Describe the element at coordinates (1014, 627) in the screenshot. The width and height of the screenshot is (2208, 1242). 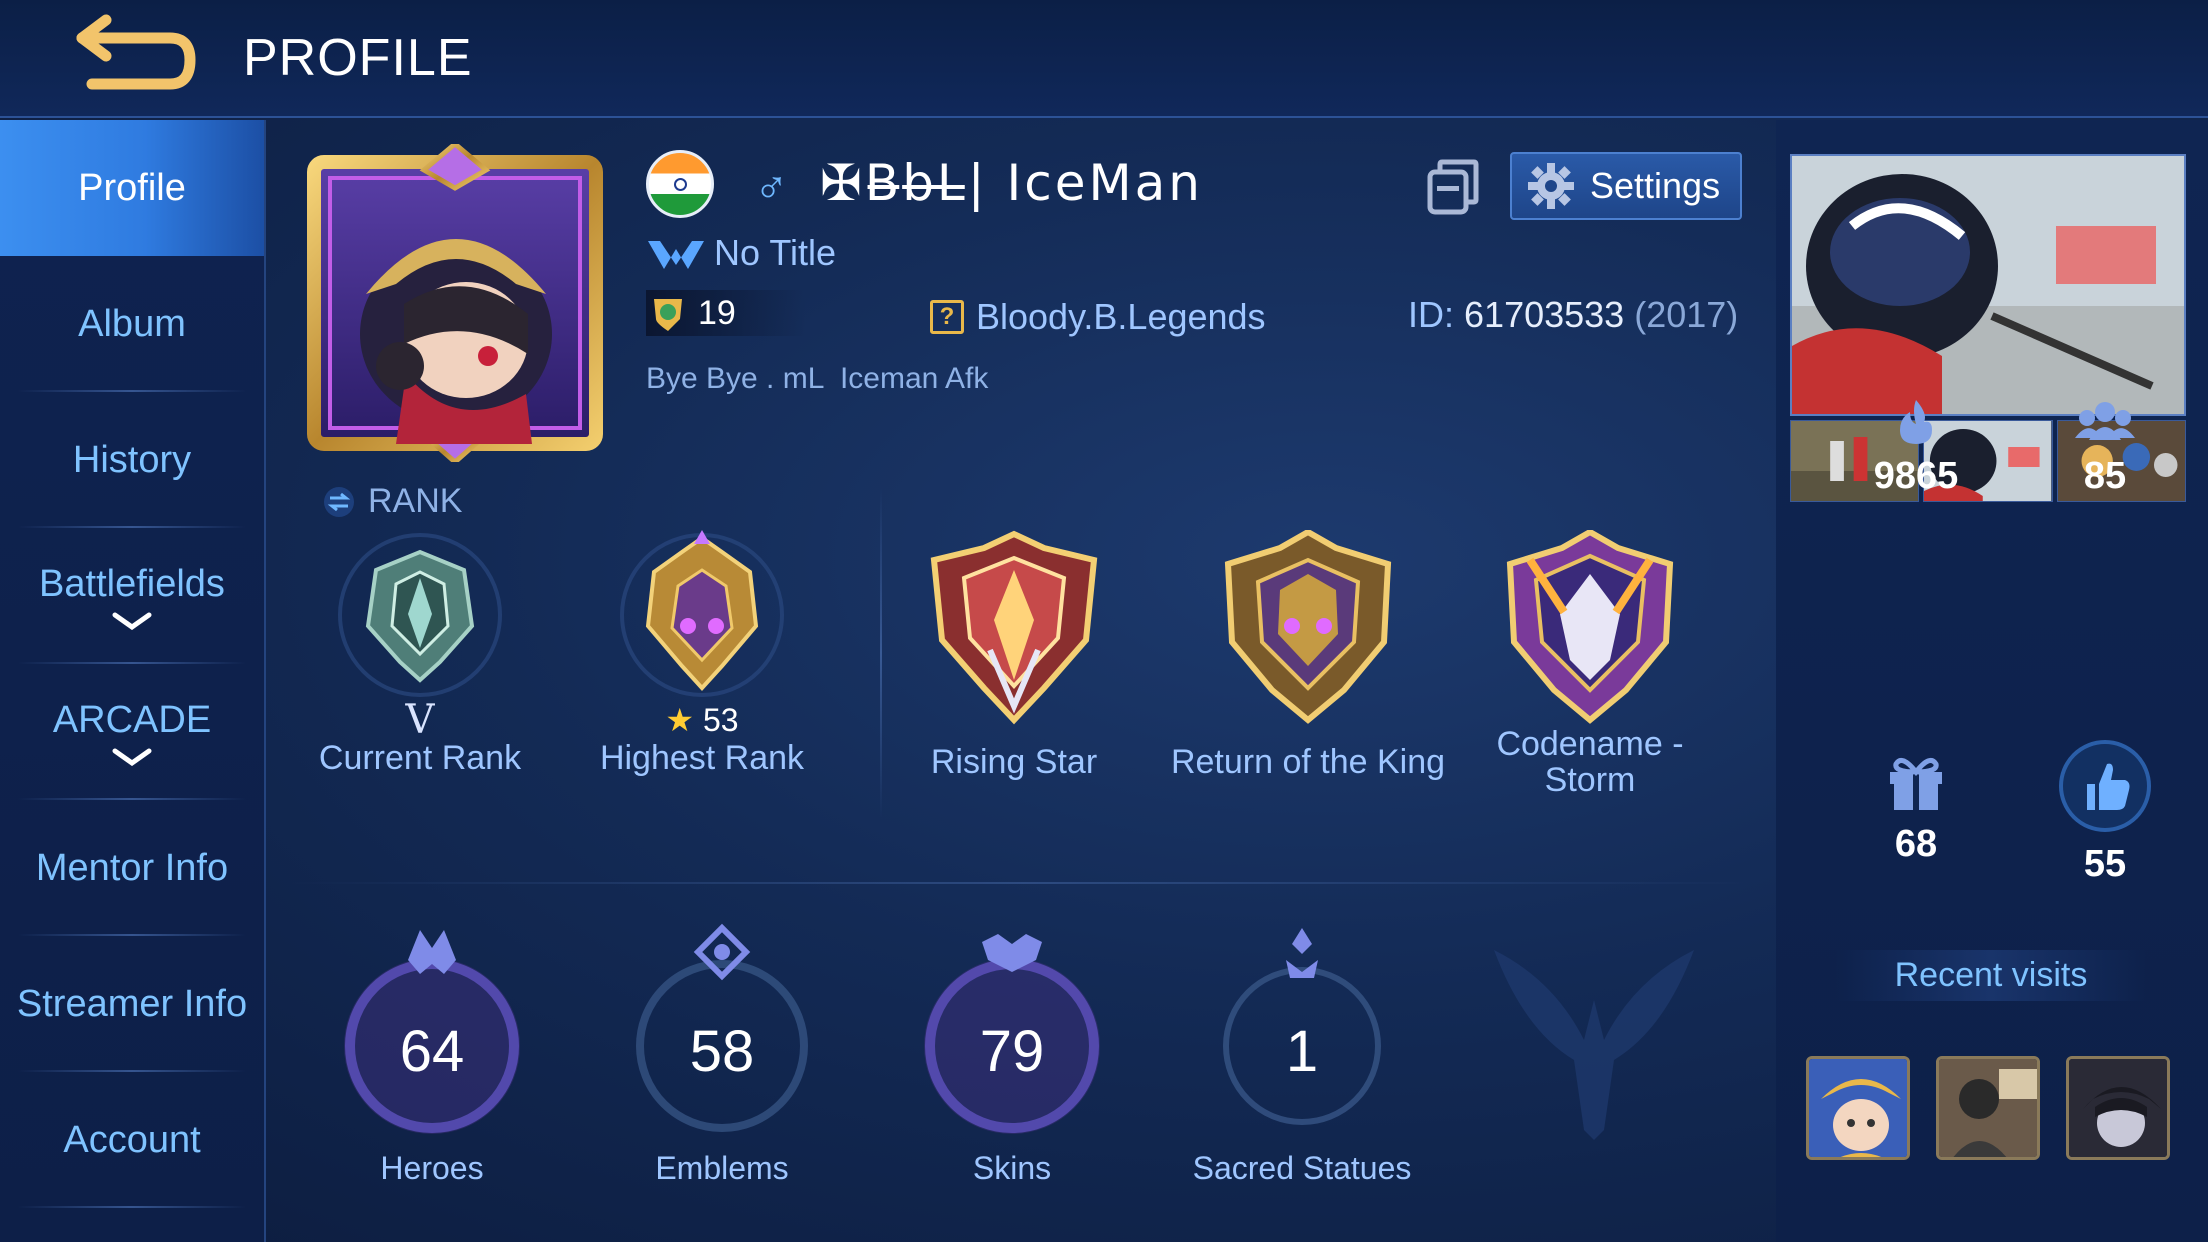
I see `rising-star-emblem-icon` at that location.